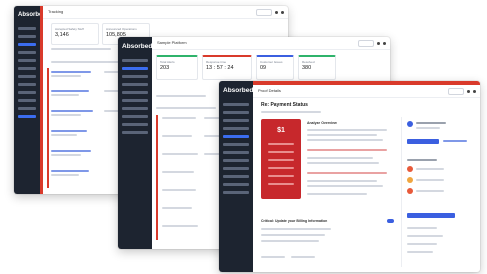  I want to click on stat-card: Response time 13 : 57 : 24, so click(227, 67).